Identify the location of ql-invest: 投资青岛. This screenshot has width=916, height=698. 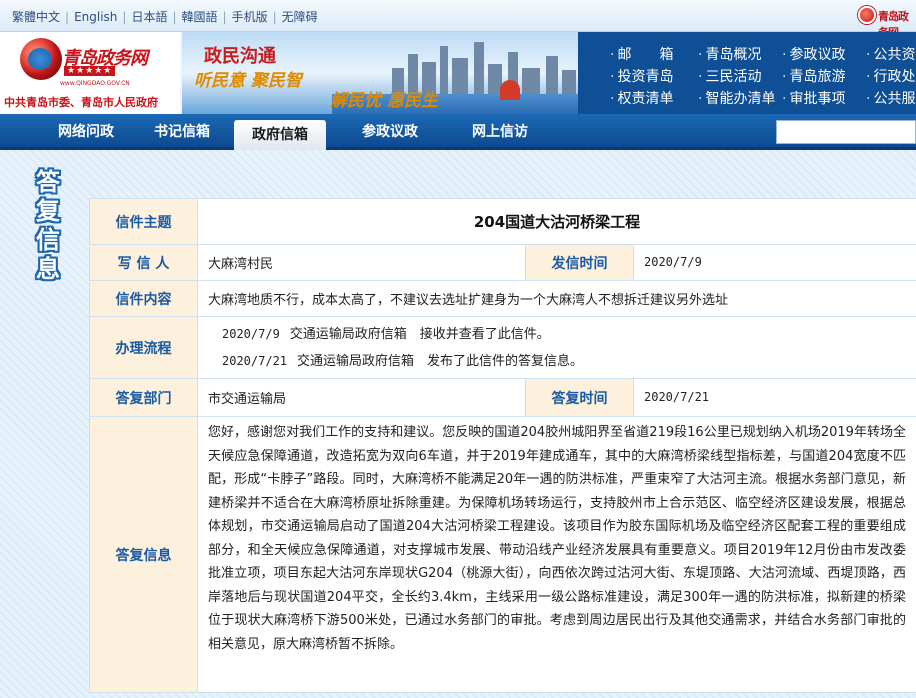
(641, 76).